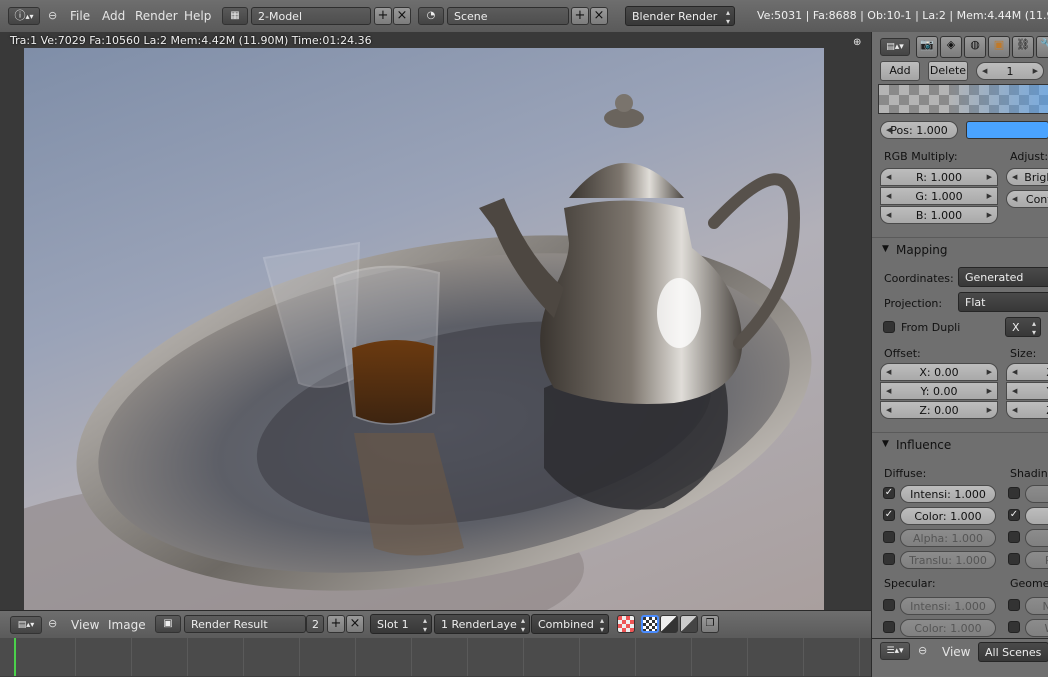  Describe the element at coordinates (156, 16) in the screenshot. I see `menu-render: Render` at that location.